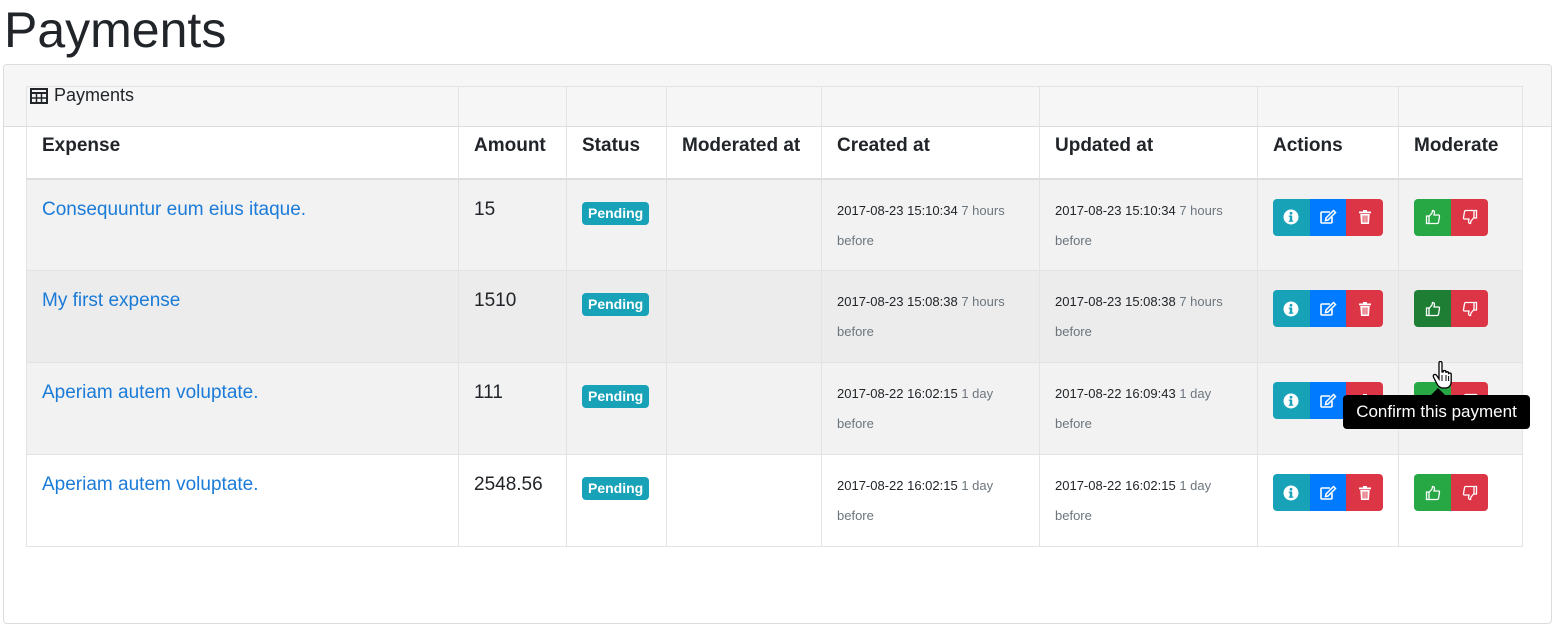  What do you see at coordinates (1148, 133) in the screenshot?
I see `column-header-updated-at: Updated at` at bounding box center [1148, 133].